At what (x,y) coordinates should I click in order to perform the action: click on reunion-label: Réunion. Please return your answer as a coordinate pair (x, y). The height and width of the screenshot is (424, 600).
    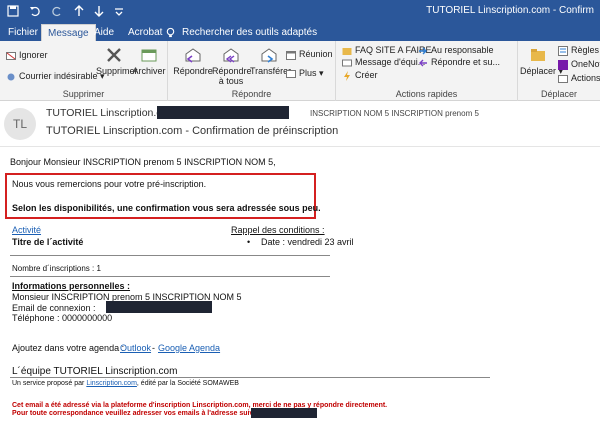
    Looking at the image, I should click on (316, 54).